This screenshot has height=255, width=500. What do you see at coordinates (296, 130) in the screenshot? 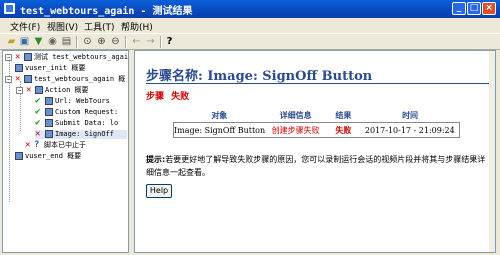
I see `cell-details: 创建步骤失败` at bounding box center [296, 130].